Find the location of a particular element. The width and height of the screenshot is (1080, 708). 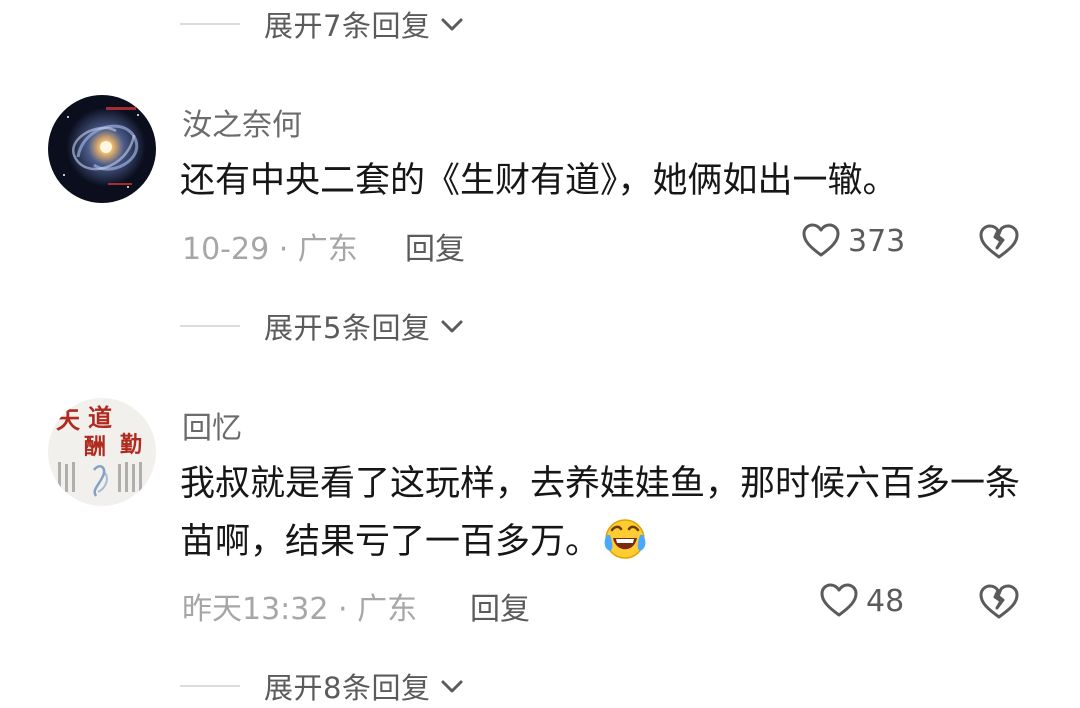

comment-text: 还有中央二套的《生财有道》，她俩如出一辙。 is located at coordinates (539, 181).